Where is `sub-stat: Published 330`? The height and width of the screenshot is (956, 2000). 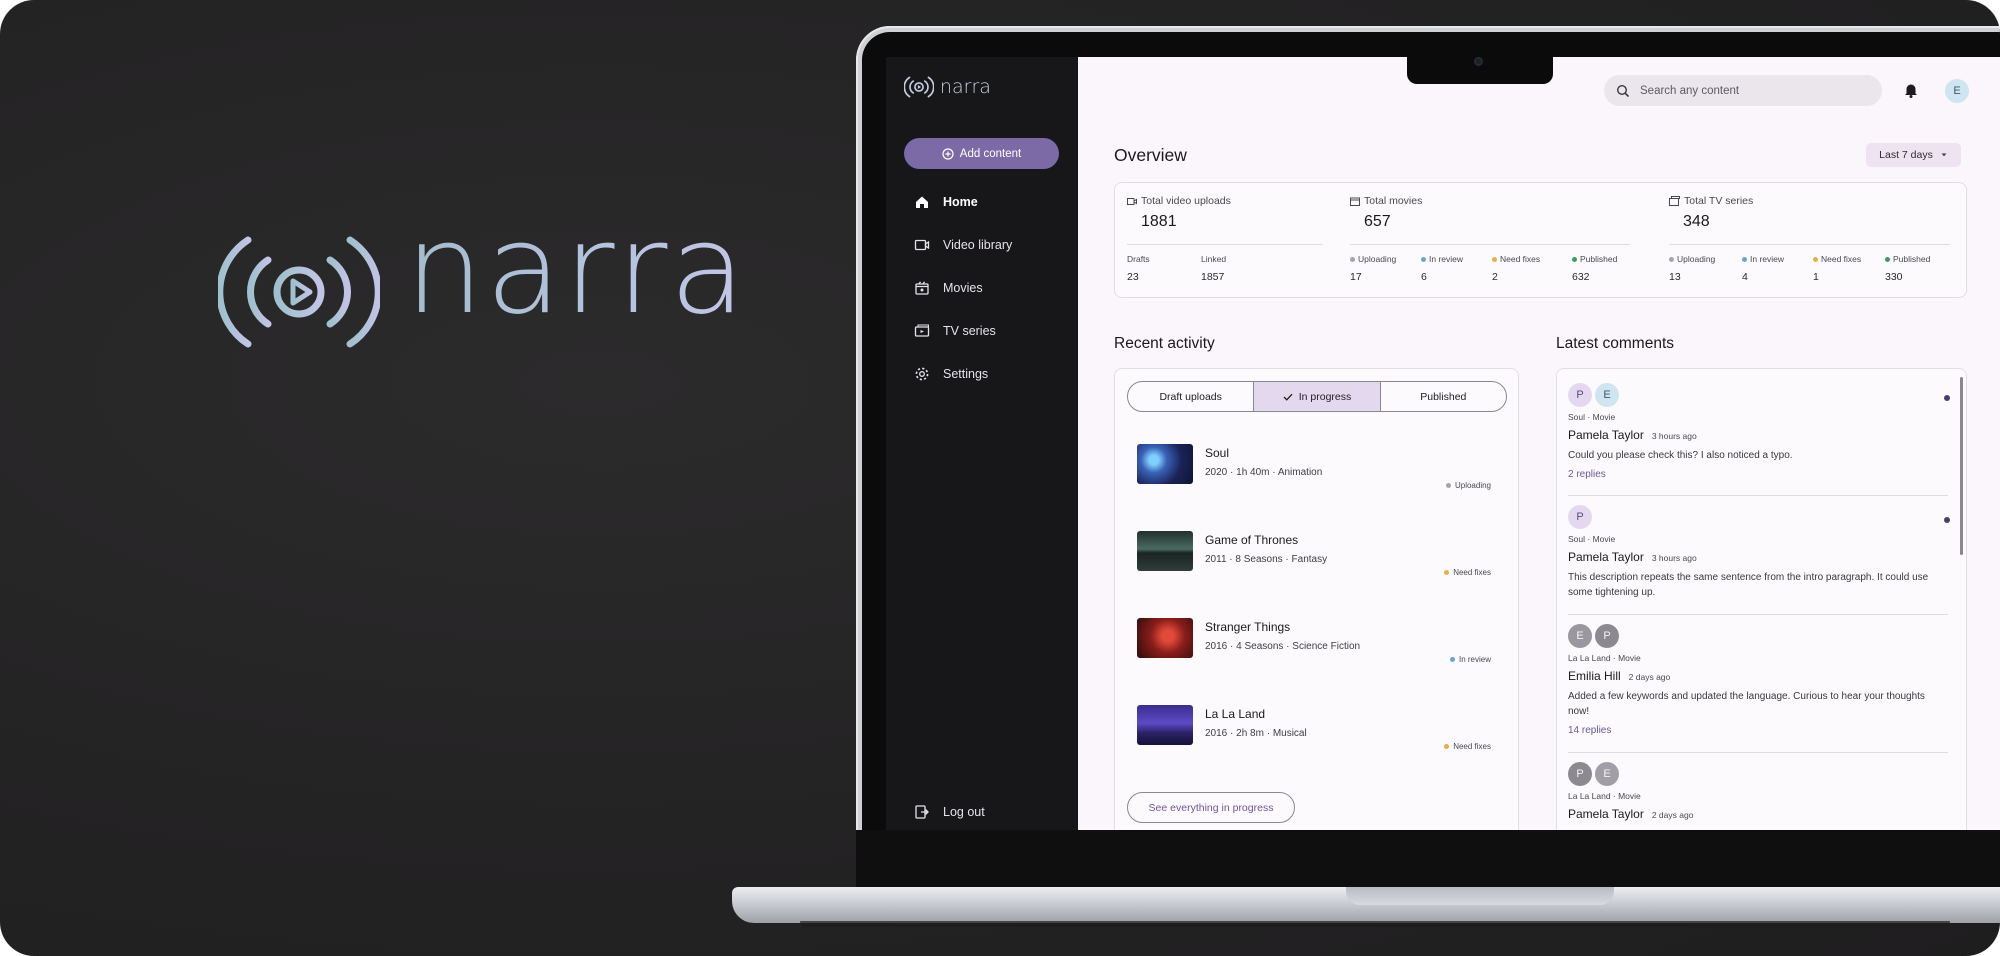 sub-stat: Published 330 is located at coordinates (1907, 268).